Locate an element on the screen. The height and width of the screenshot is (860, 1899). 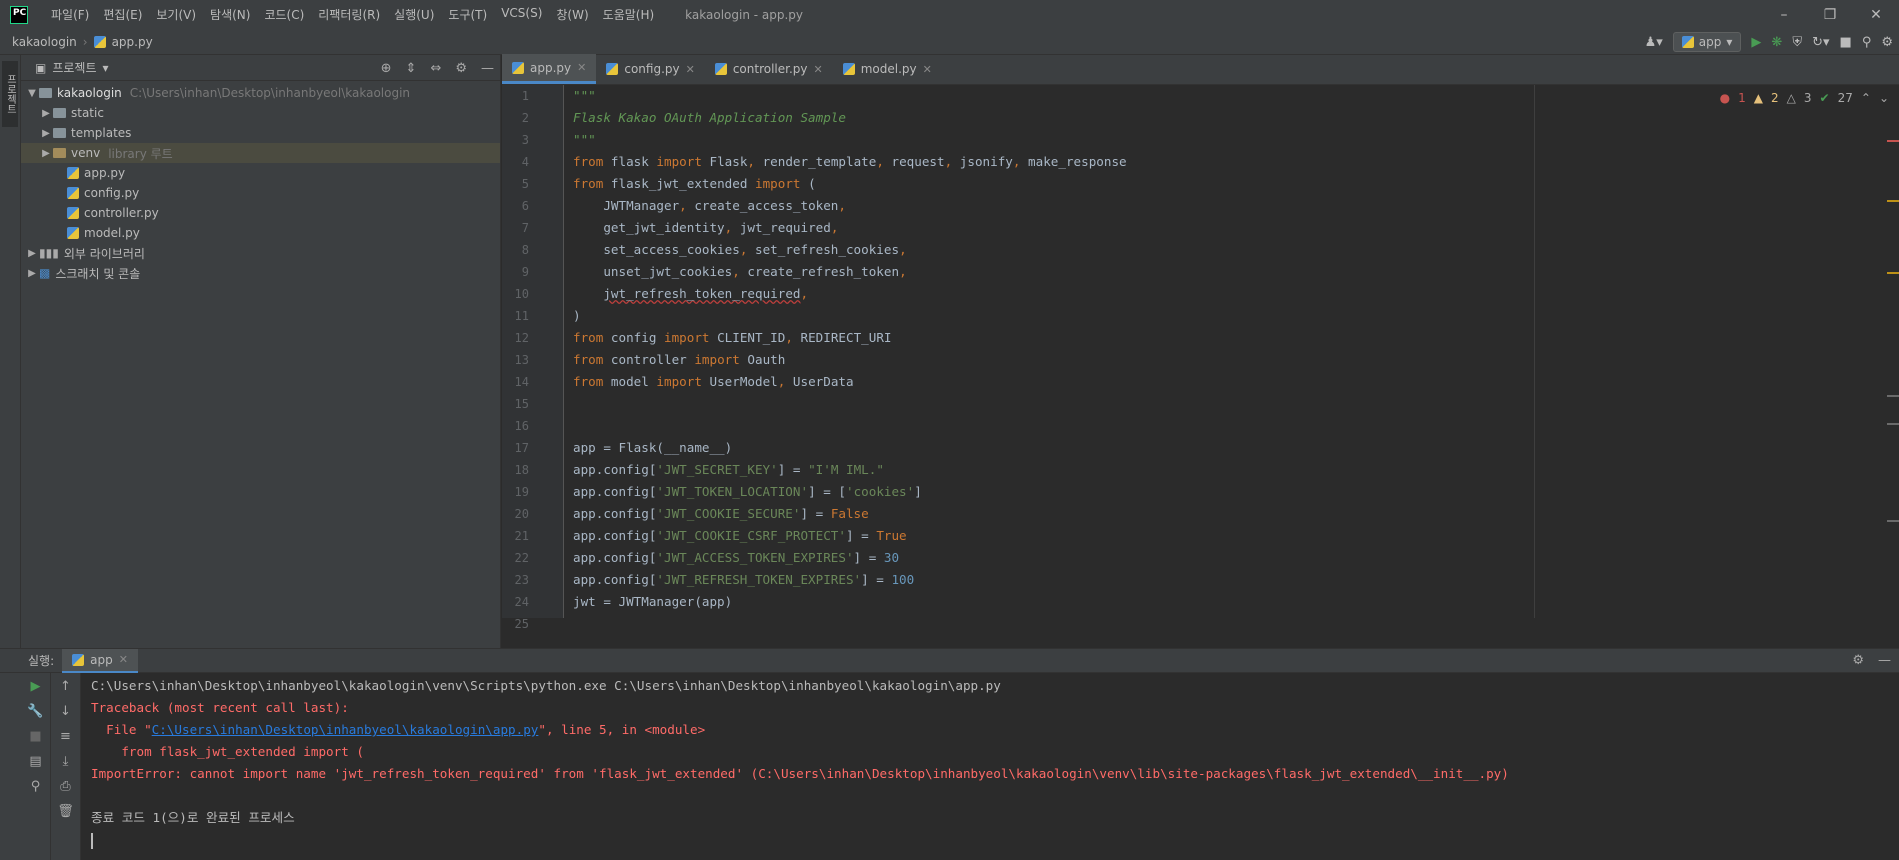
menu-vcs: VCS(S) is located at coordinates (521, 14).